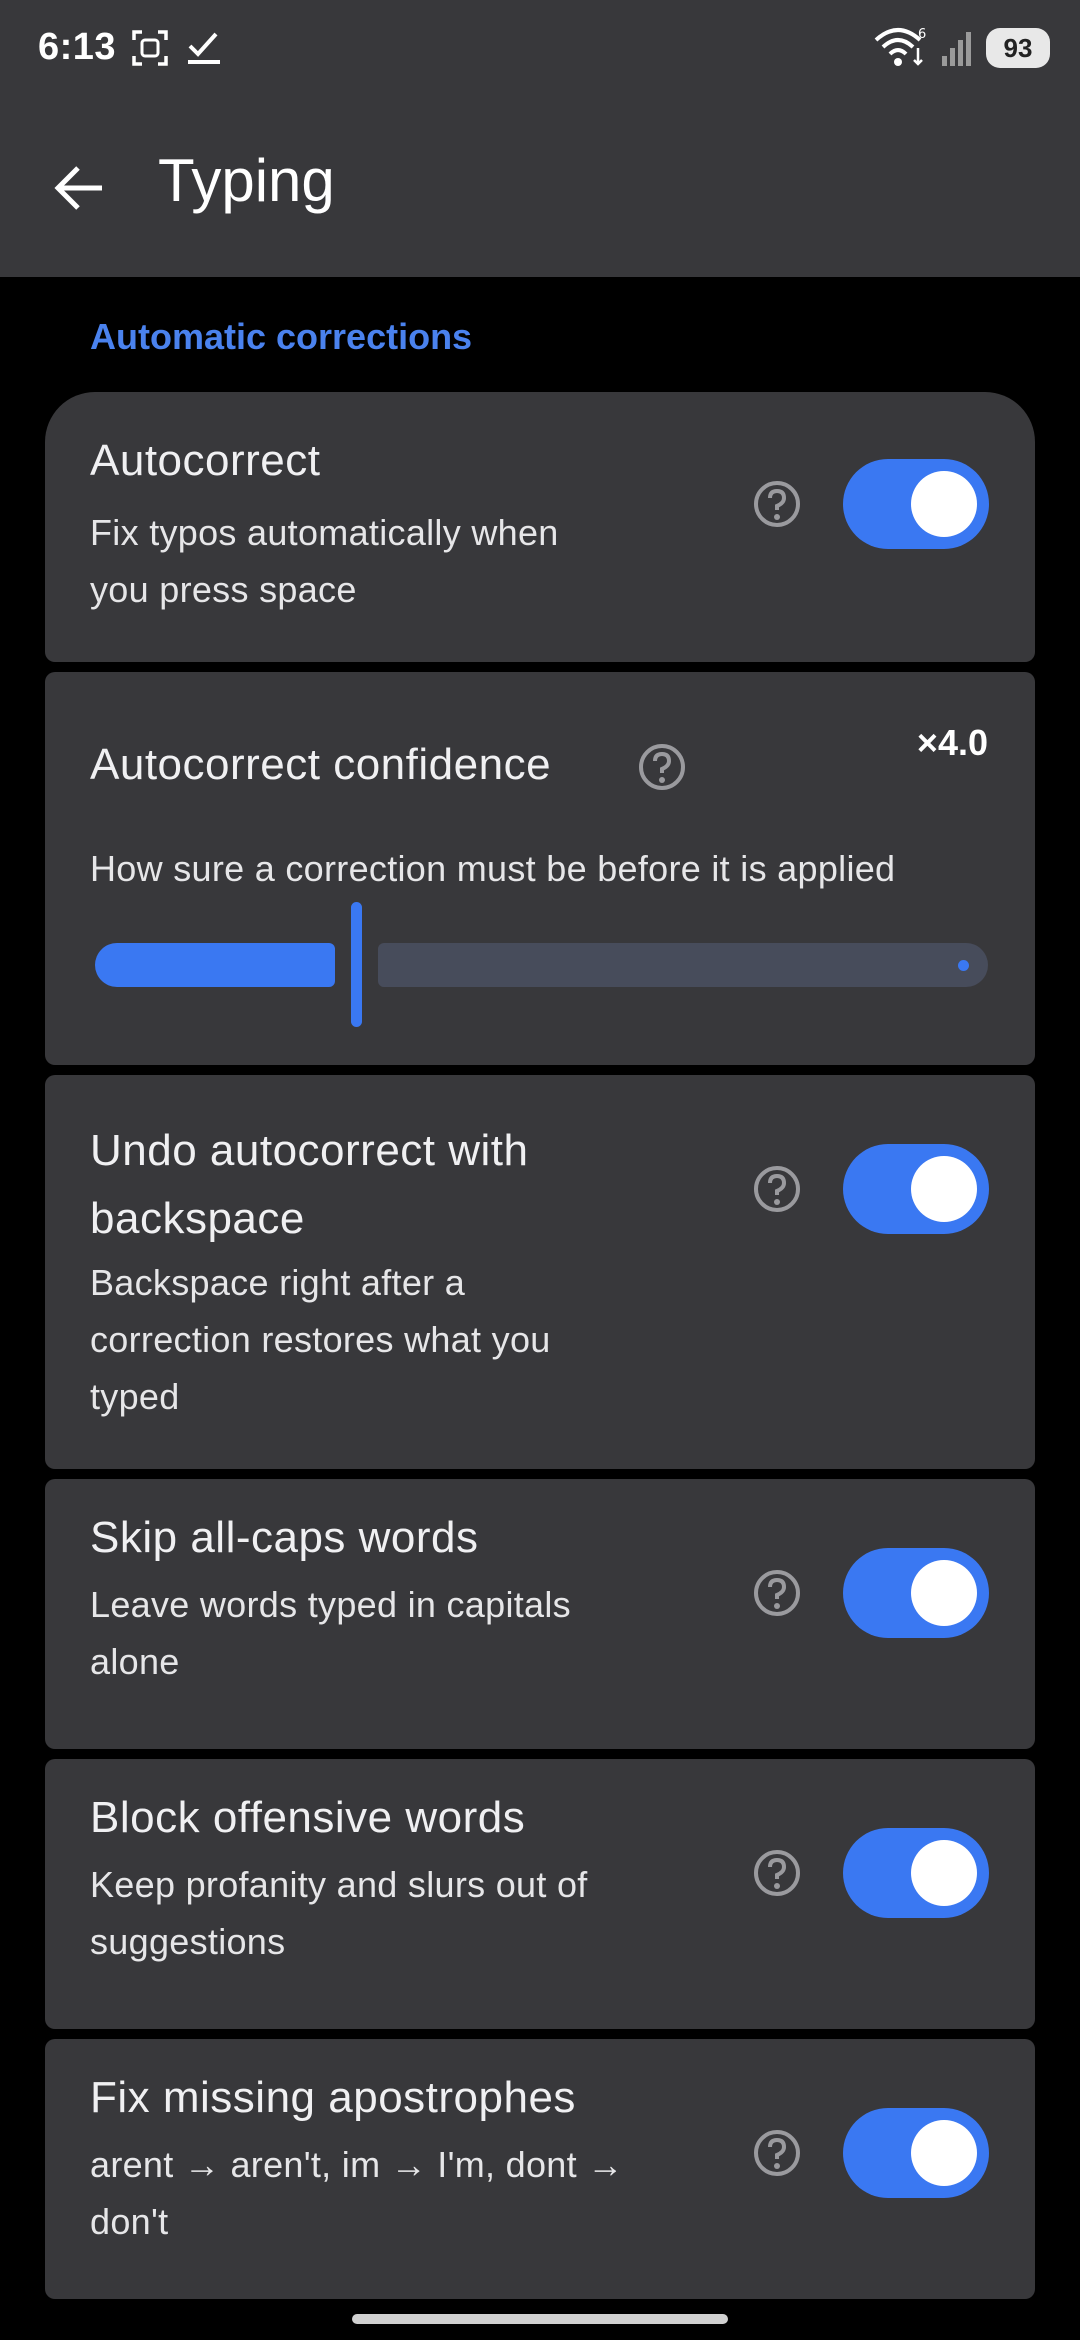  I want to click on setting-title: Fix missing apostrophes, so click(333, 2097).